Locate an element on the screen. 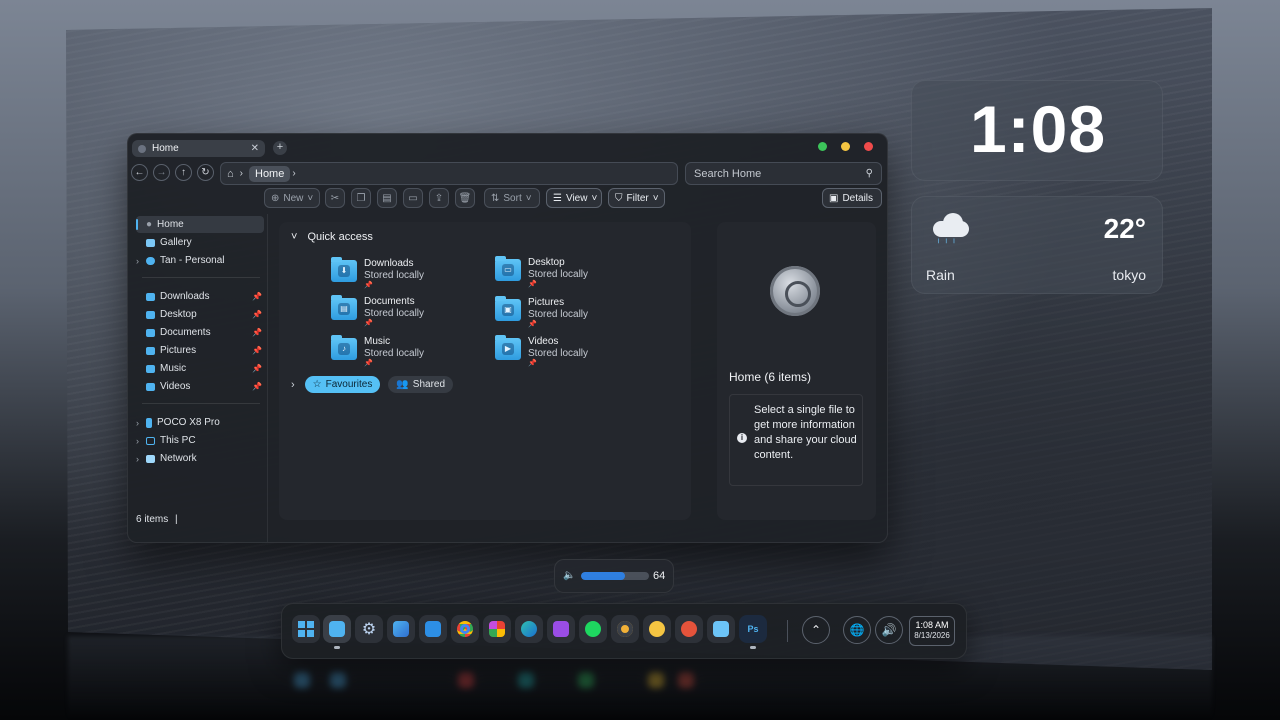 The image size is (1280, 720). favourites-pill: ☆ Favourites is located at coordinates (342, 384).